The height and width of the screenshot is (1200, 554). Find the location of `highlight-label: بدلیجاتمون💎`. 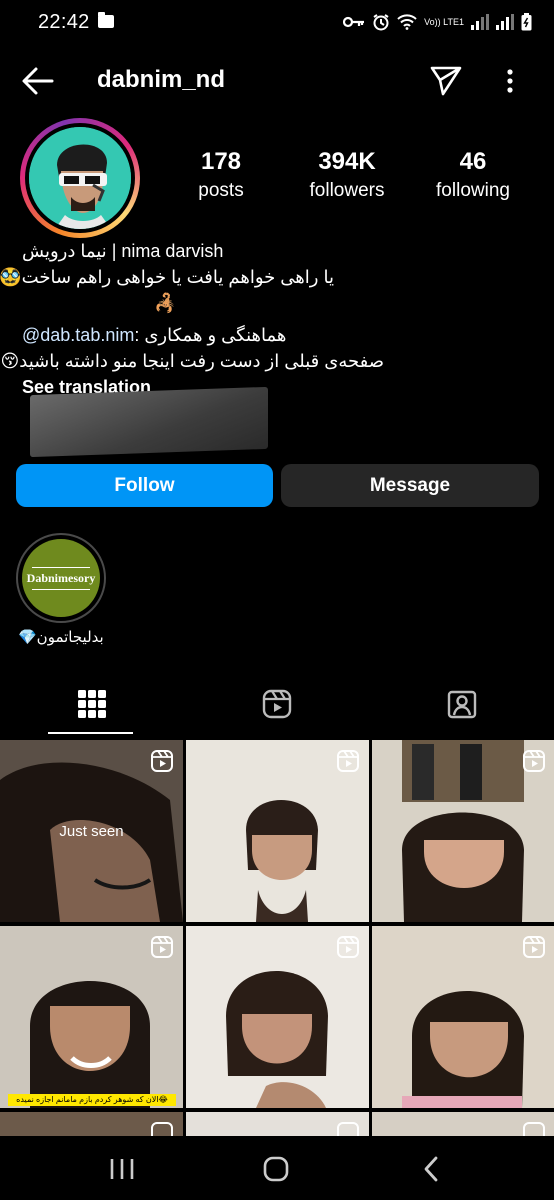

highlight-label: بدلیجاتمون💎 is located at coordinates (61, 637).